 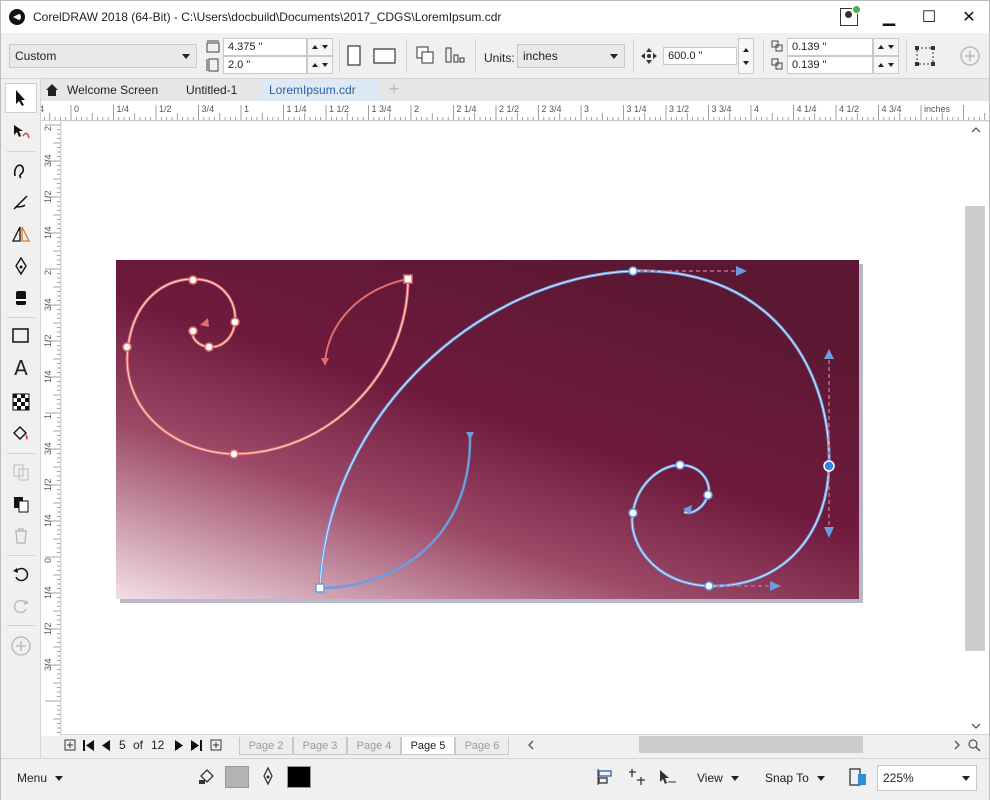 I want to click on tab-loremipsum: LoremIpsum.cdr, so click(x=320, y=90).